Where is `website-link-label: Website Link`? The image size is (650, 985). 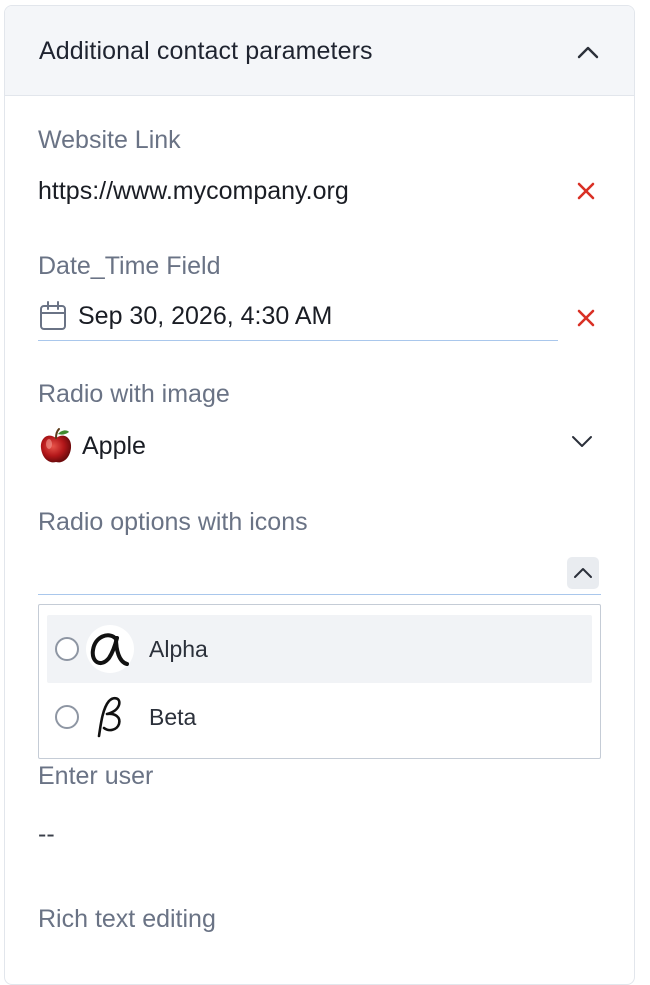
website-link-label: Website Link is located at coordinates (109, 140).